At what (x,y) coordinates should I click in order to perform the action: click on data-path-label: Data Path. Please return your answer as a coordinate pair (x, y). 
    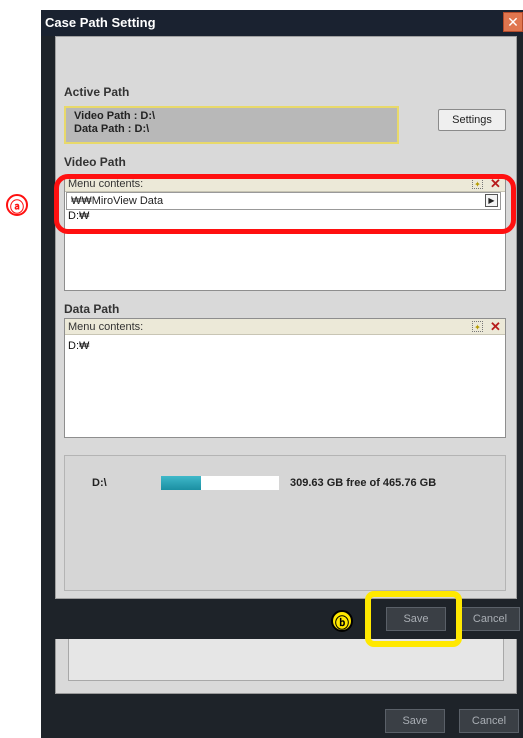
    Looking at the image, I should click on (92, 309).